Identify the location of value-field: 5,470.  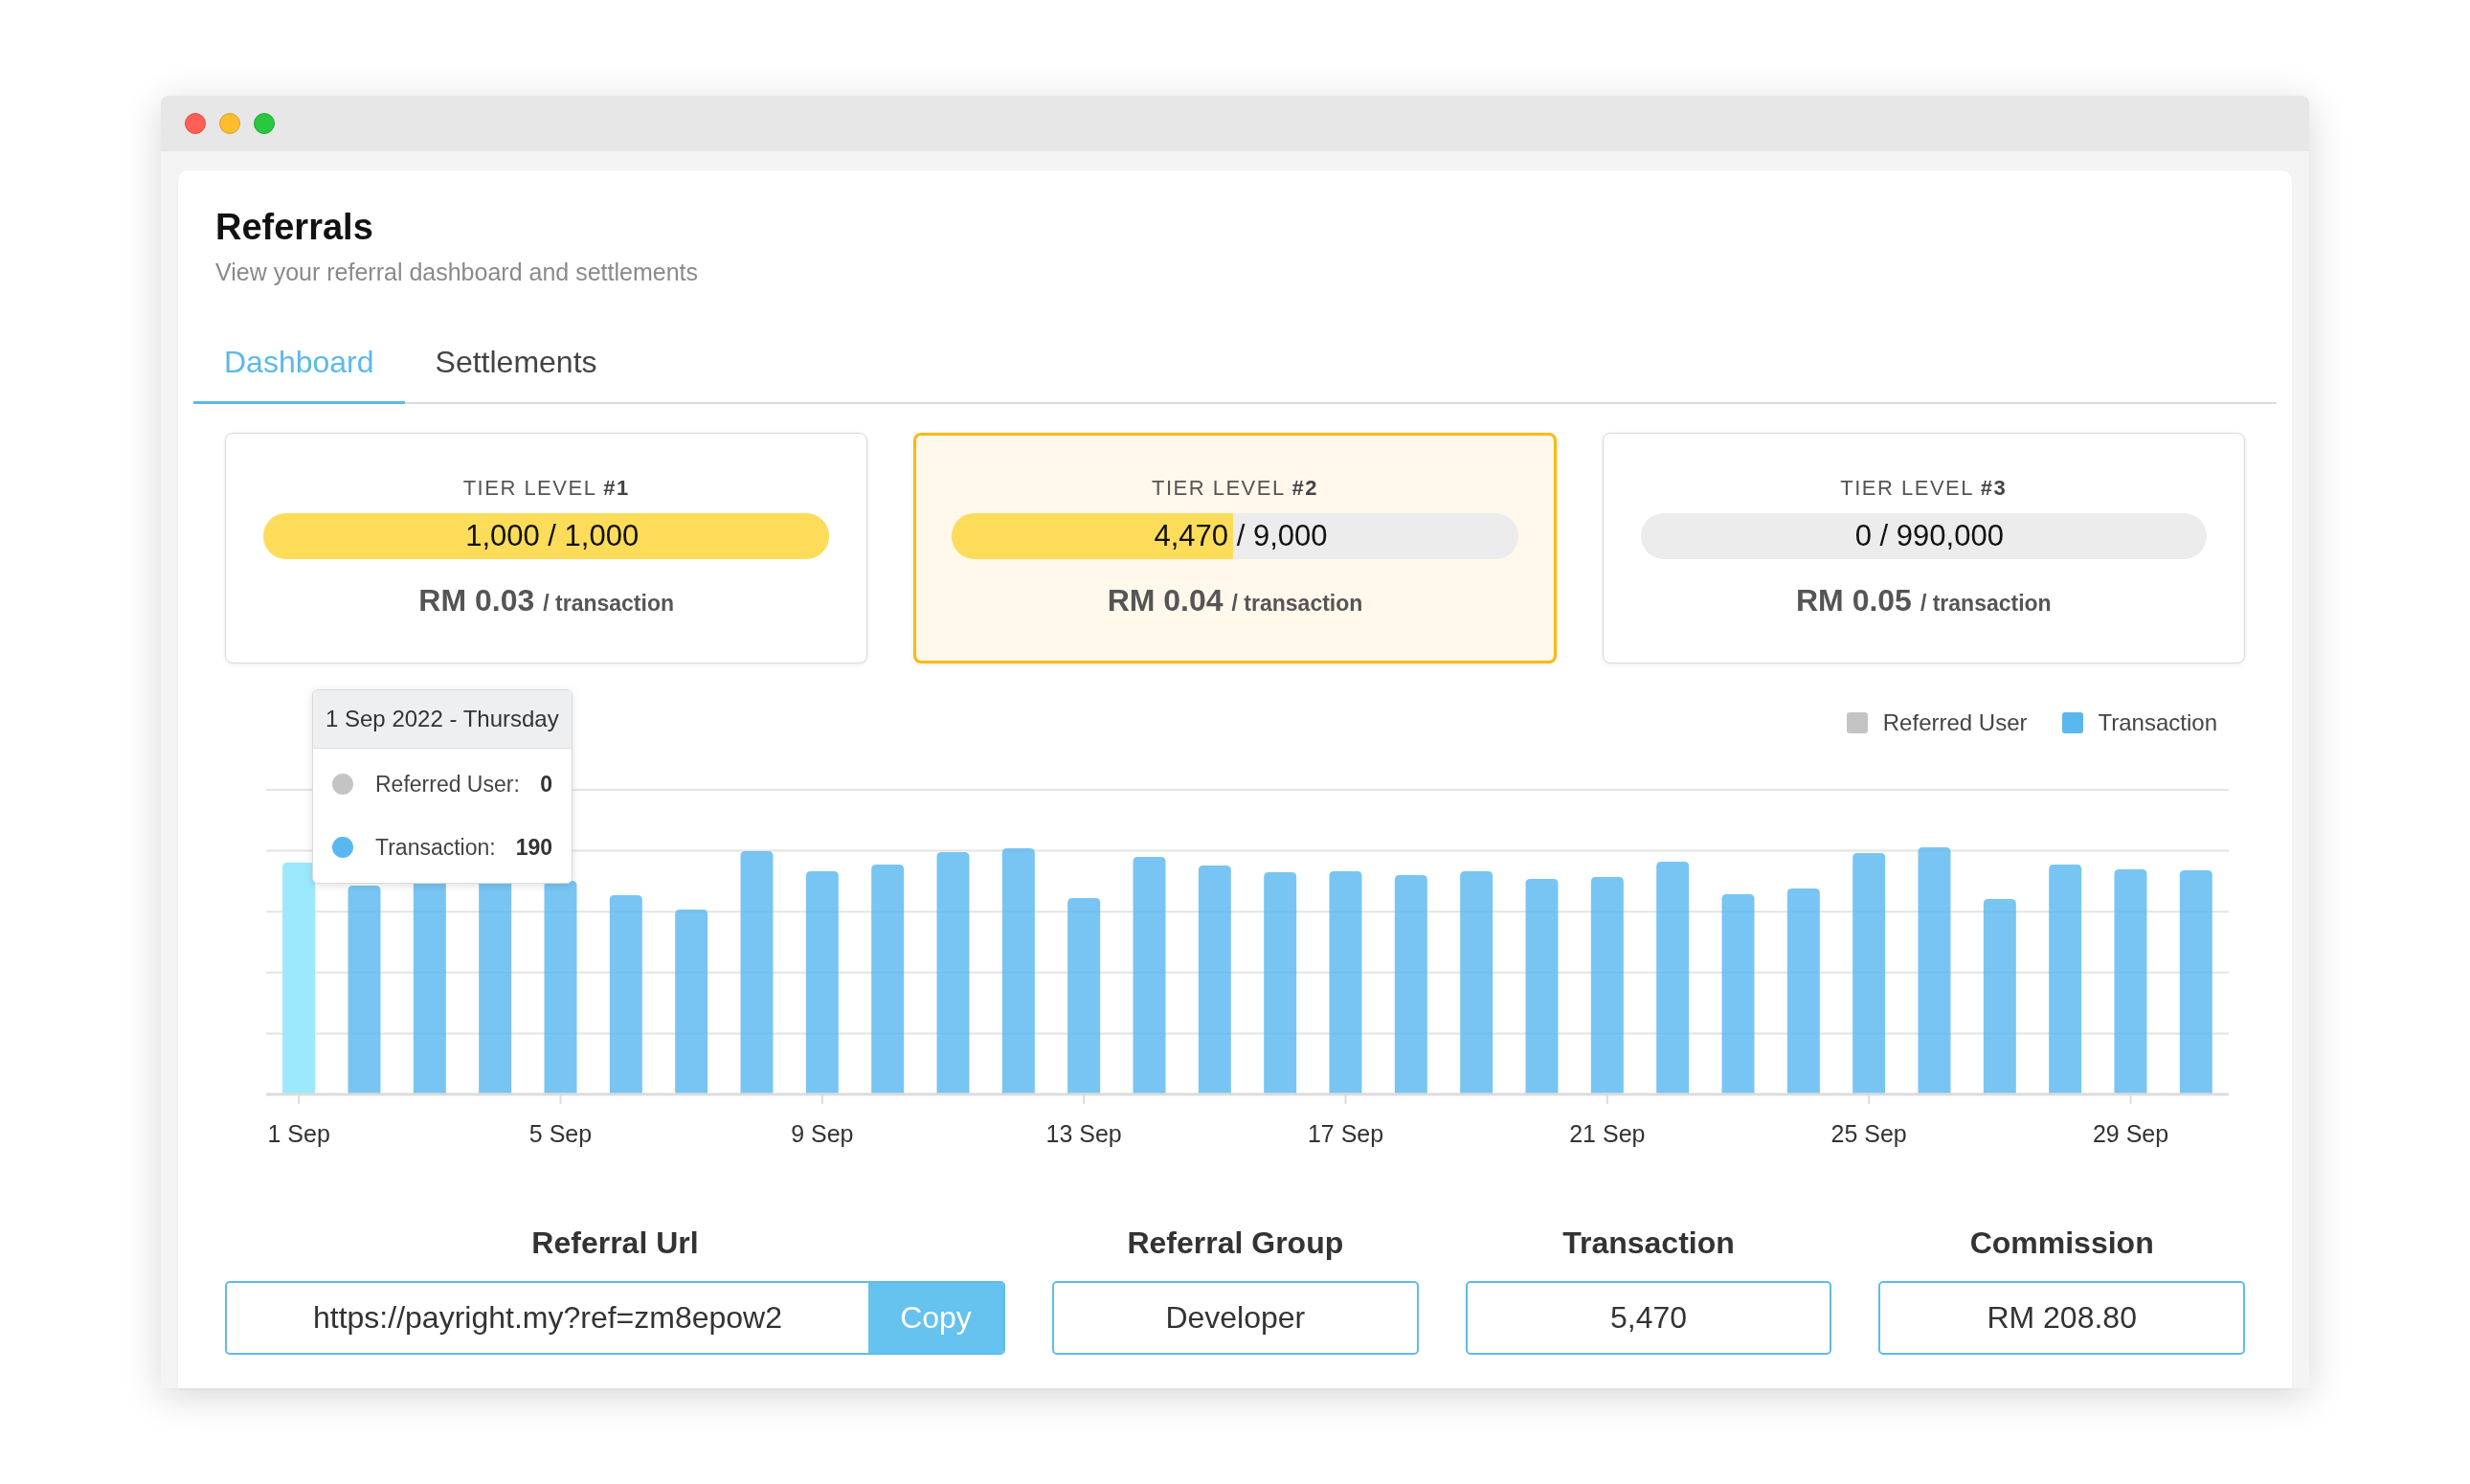
(1649, 1318).